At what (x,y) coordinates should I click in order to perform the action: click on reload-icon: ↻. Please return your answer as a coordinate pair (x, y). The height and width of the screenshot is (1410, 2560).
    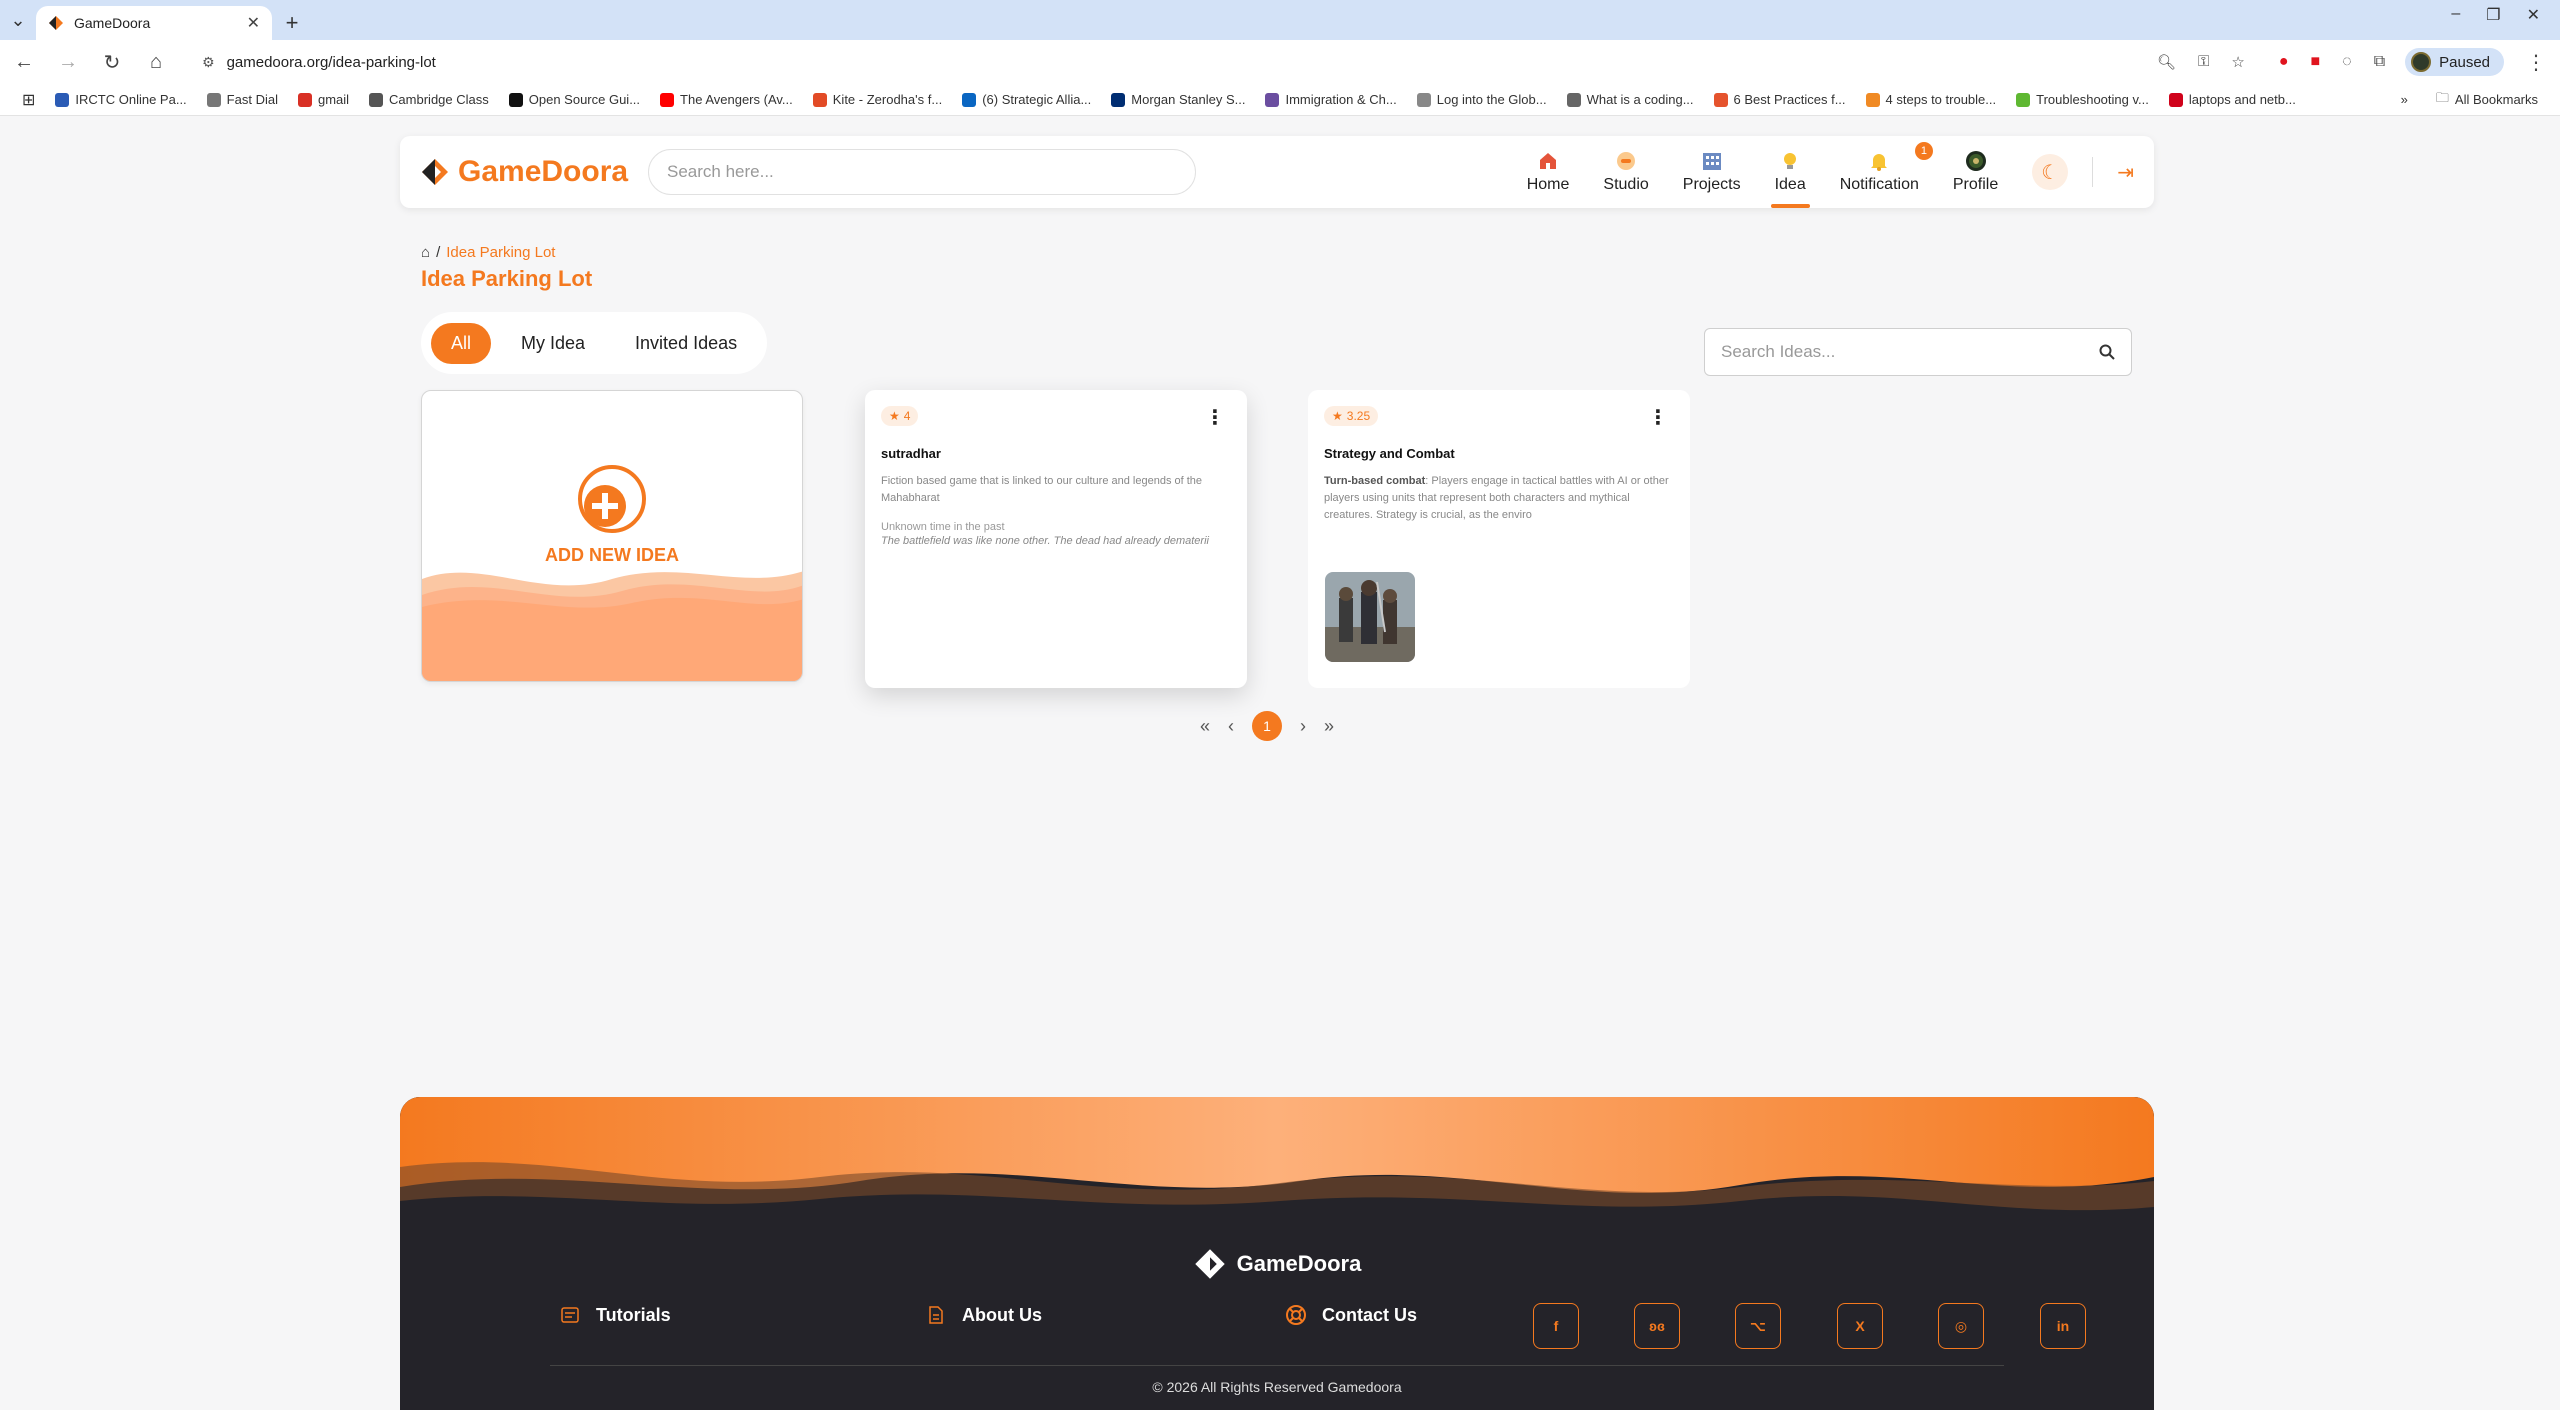
    Looking at the image, I should click on (112, 62).